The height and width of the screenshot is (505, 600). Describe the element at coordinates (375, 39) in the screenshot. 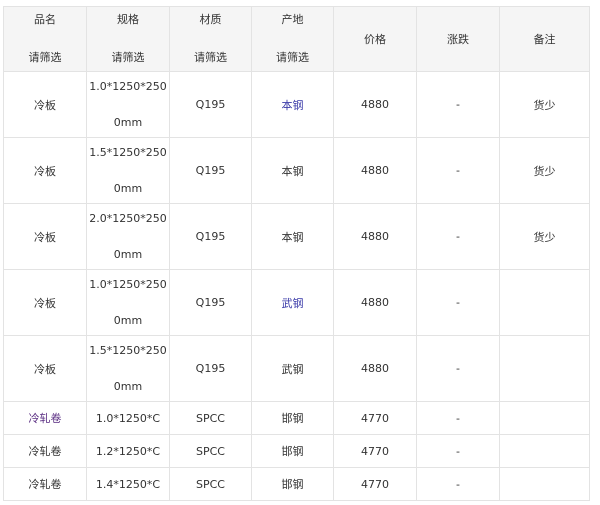

I see `header-price: 价格` at that location.